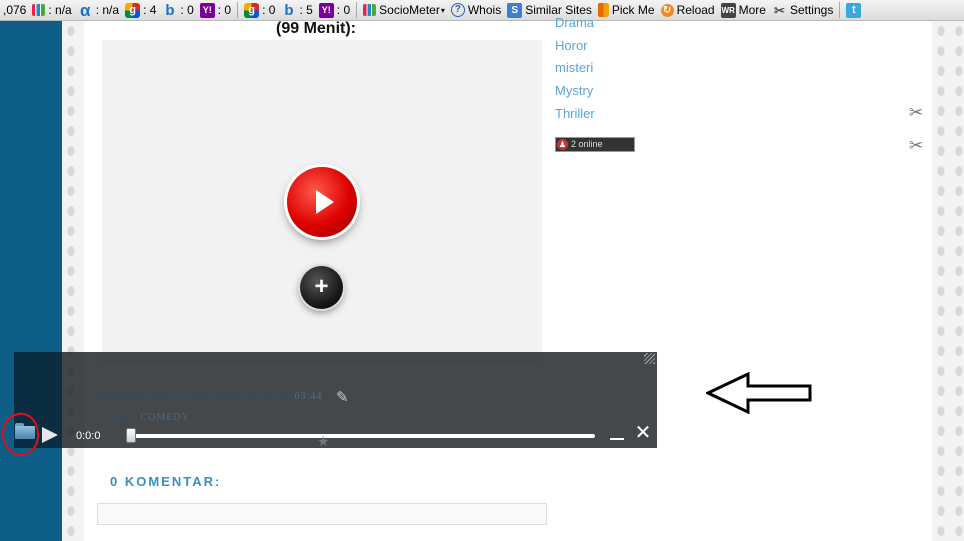 The image size is (964, 541). I want to click on alexa-alpha-icon: α, so click(85, 10).